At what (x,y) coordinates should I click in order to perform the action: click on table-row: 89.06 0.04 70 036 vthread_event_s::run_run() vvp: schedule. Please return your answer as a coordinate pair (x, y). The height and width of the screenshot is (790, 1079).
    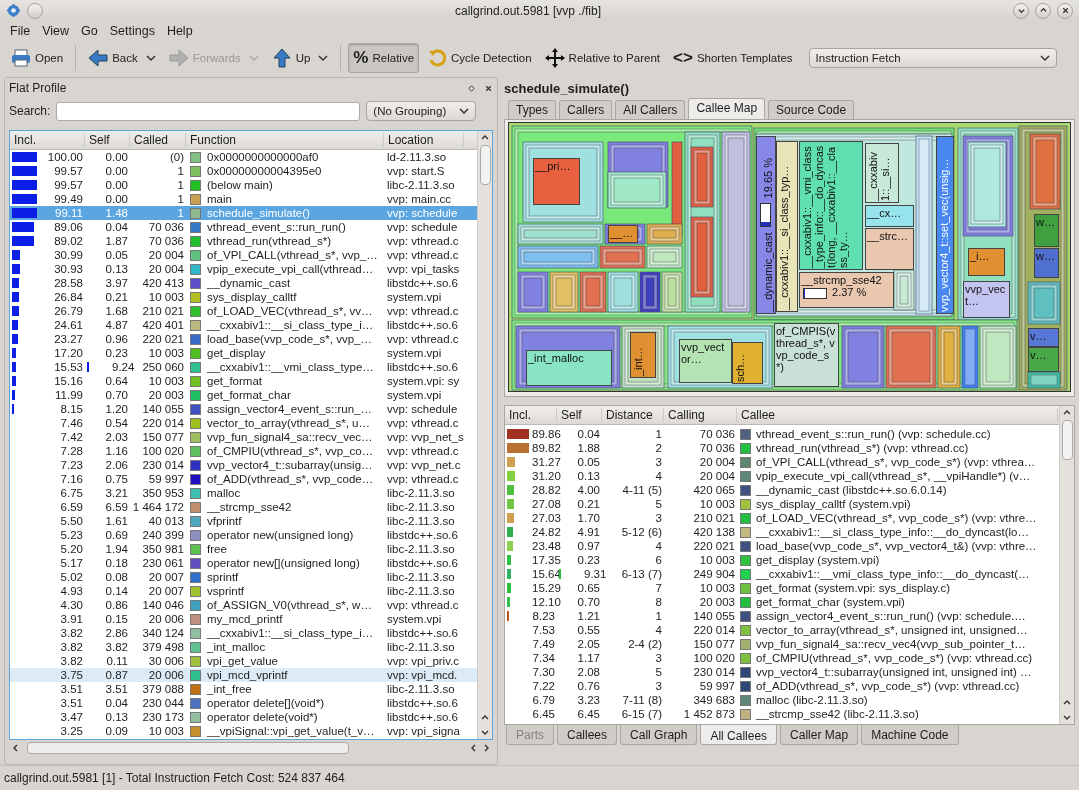
    Looking at the image, I should click on (243, 227).